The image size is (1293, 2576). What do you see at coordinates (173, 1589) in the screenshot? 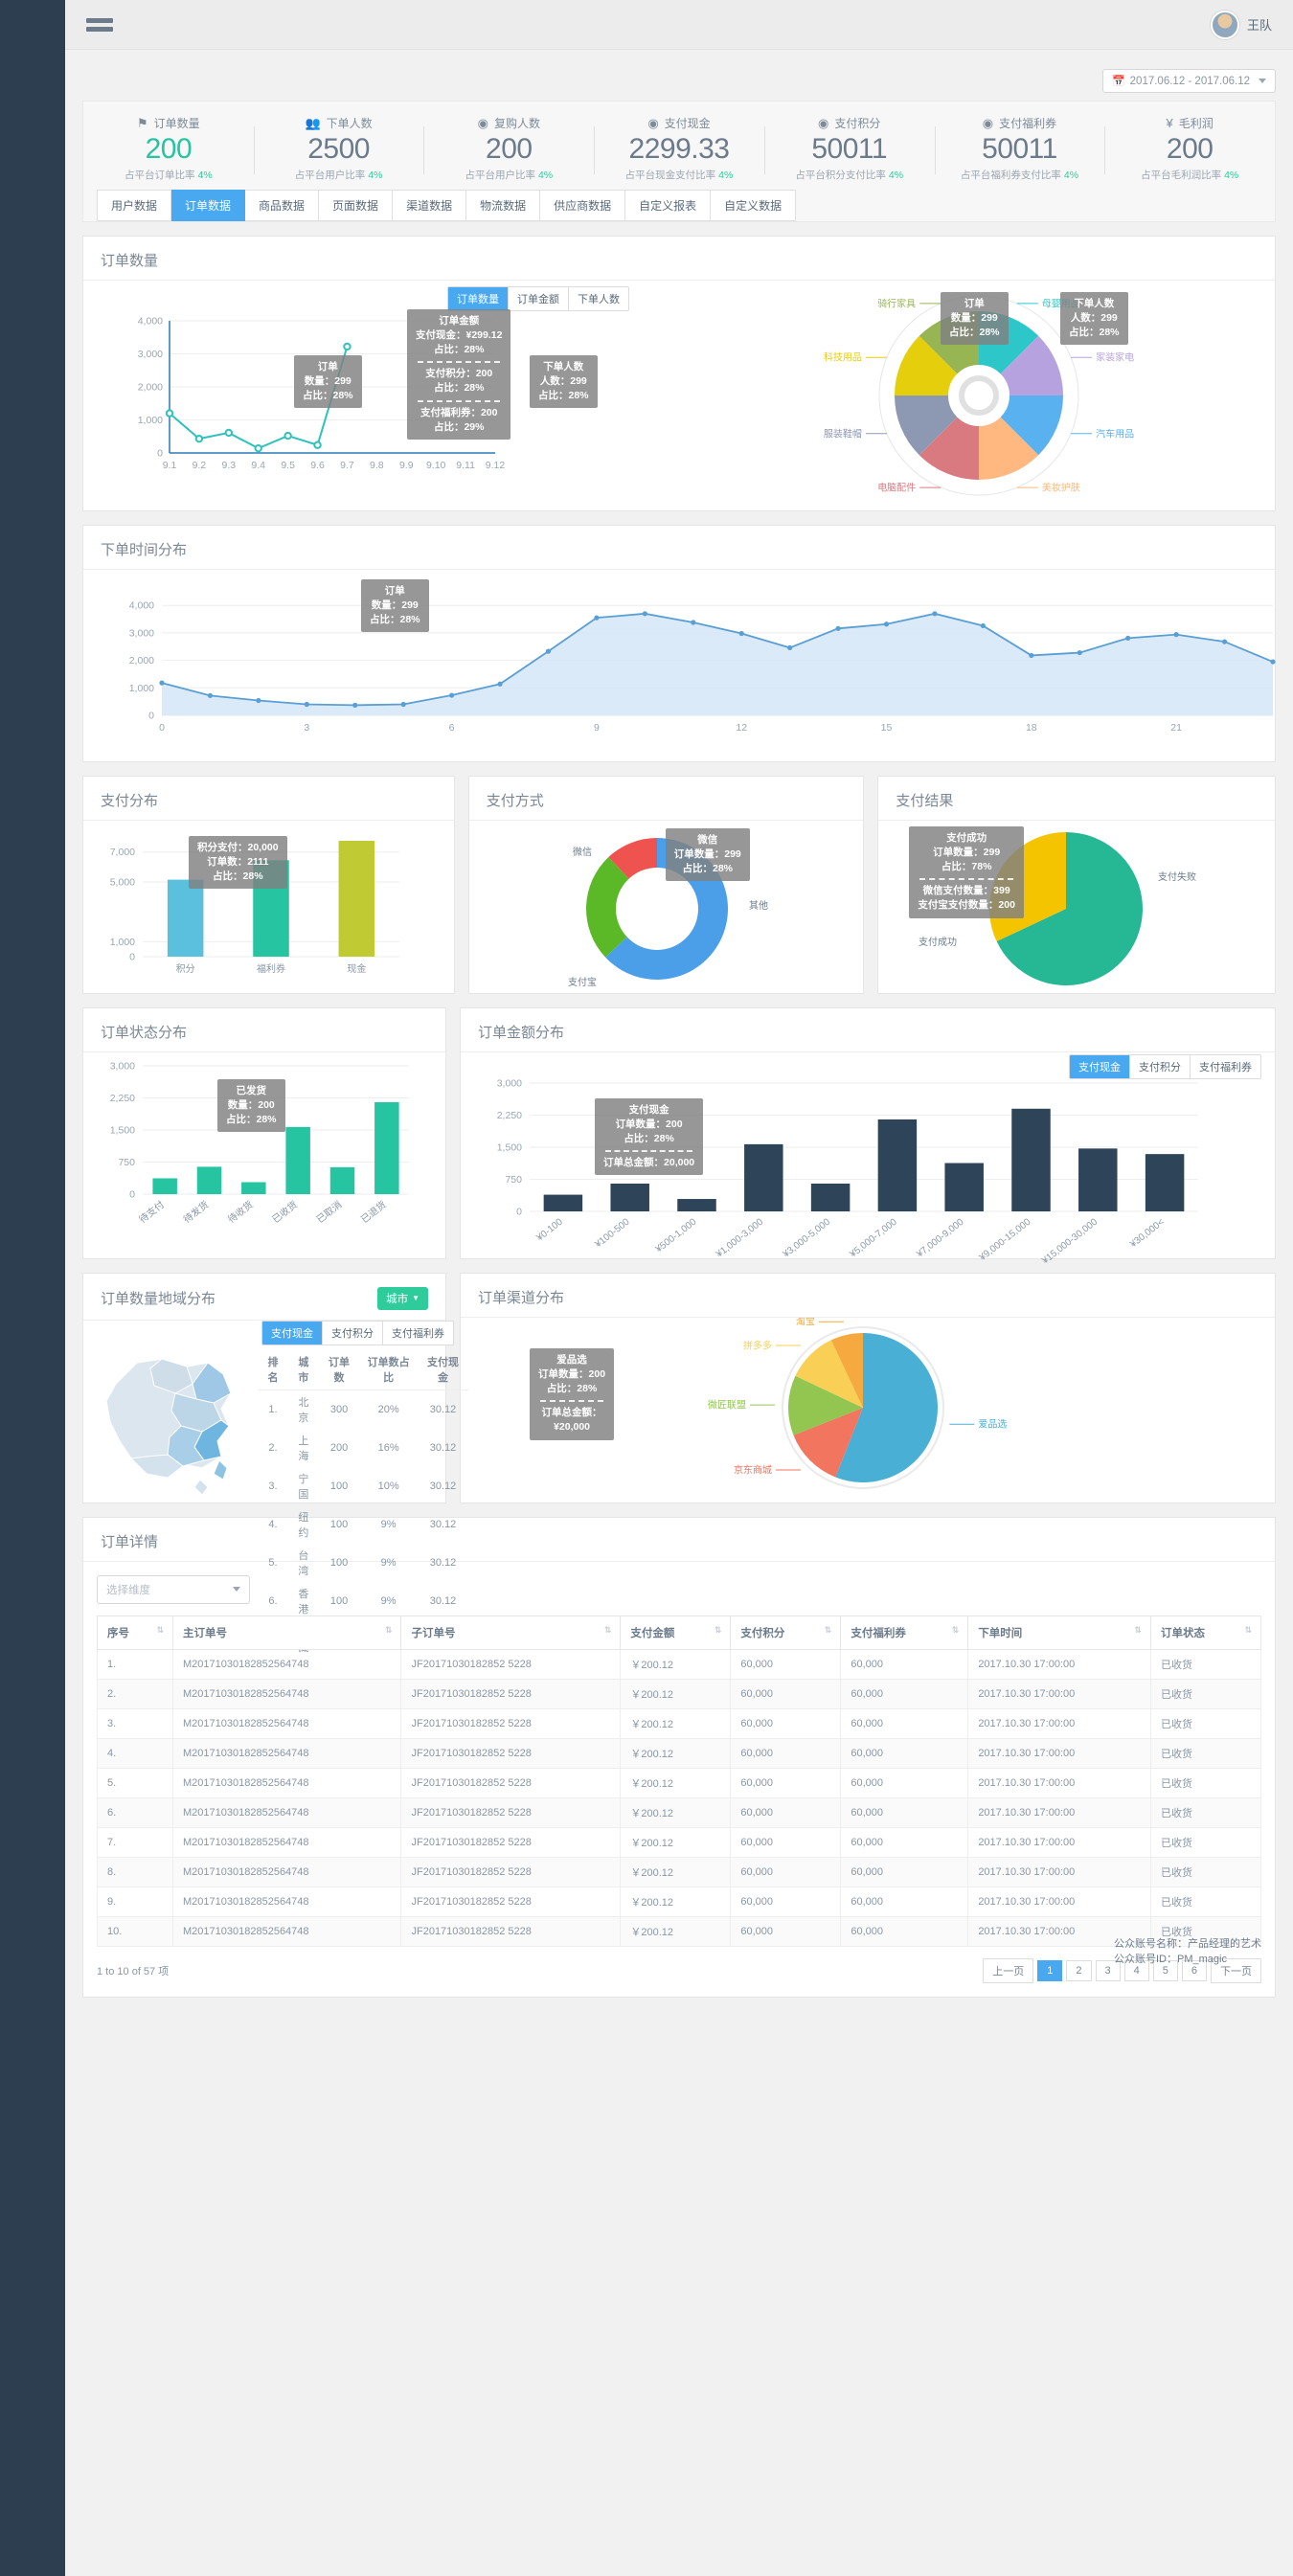
I see `dimension-select: 选择维度` at bounding box center [173, 1589].